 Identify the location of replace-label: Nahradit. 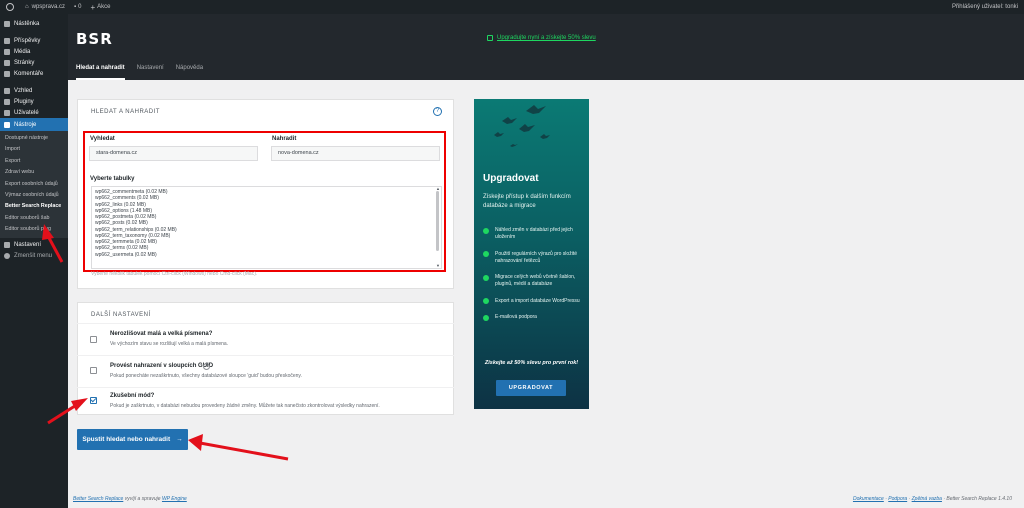
(284, 139).